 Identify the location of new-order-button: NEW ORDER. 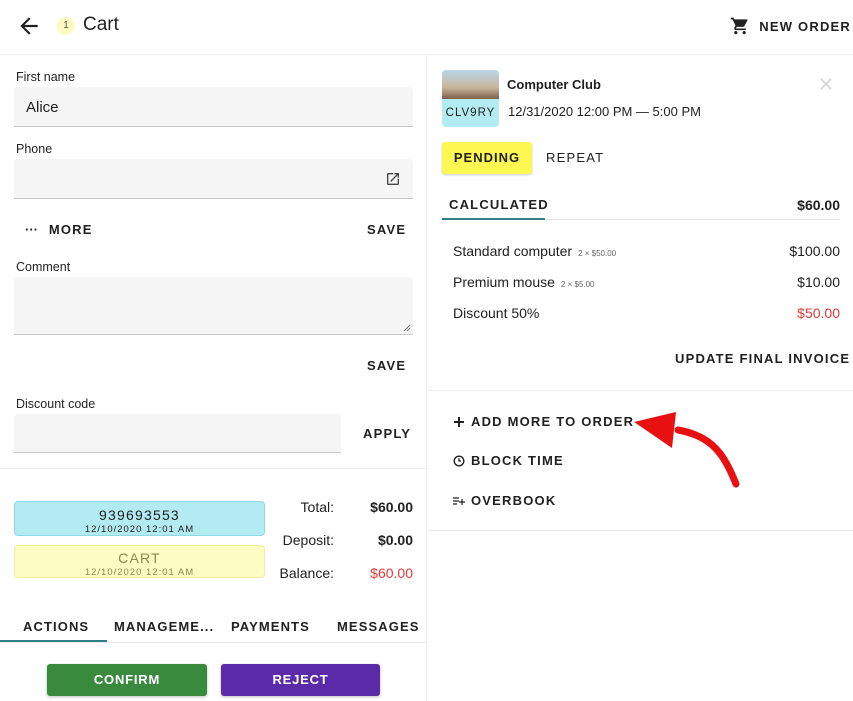
(790, 26).